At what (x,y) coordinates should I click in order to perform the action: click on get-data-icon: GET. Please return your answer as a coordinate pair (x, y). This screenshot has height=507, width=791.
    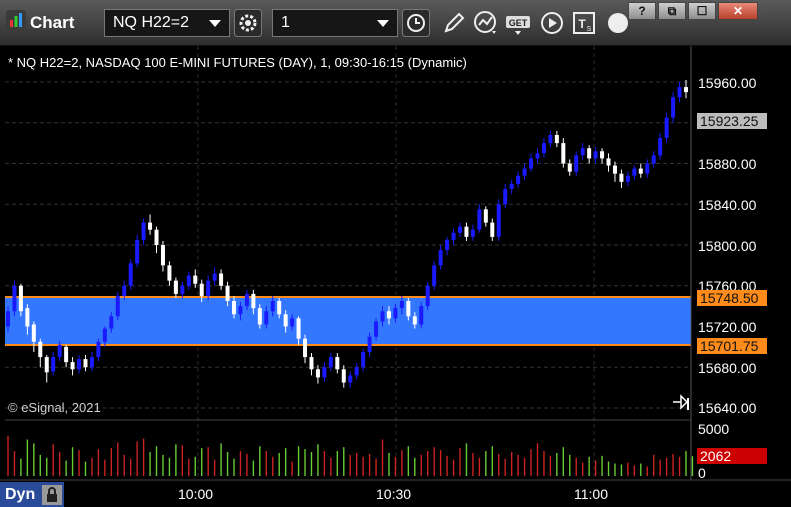
    Looking at the image, I should click on (518, 23).